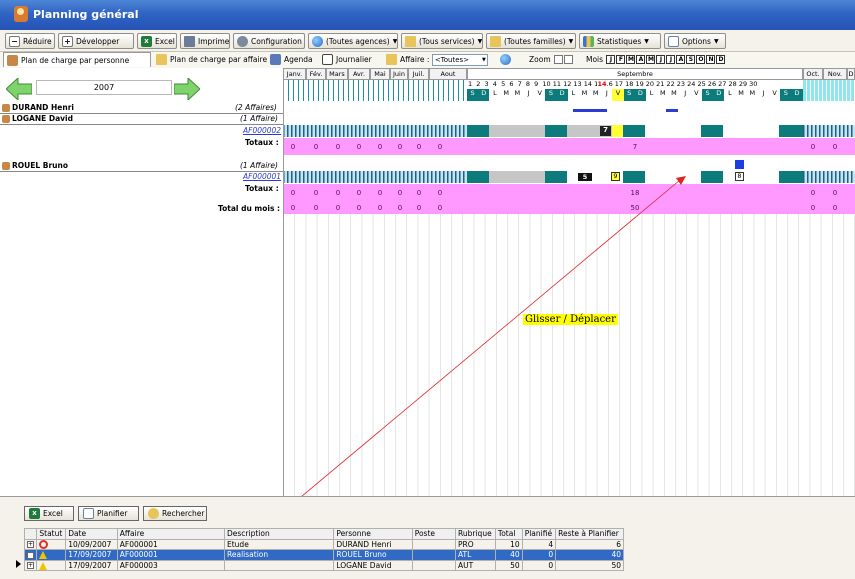  Describe the element at coordinates (539, 93) in the screenshot. I see `day-letter: V` at that location.